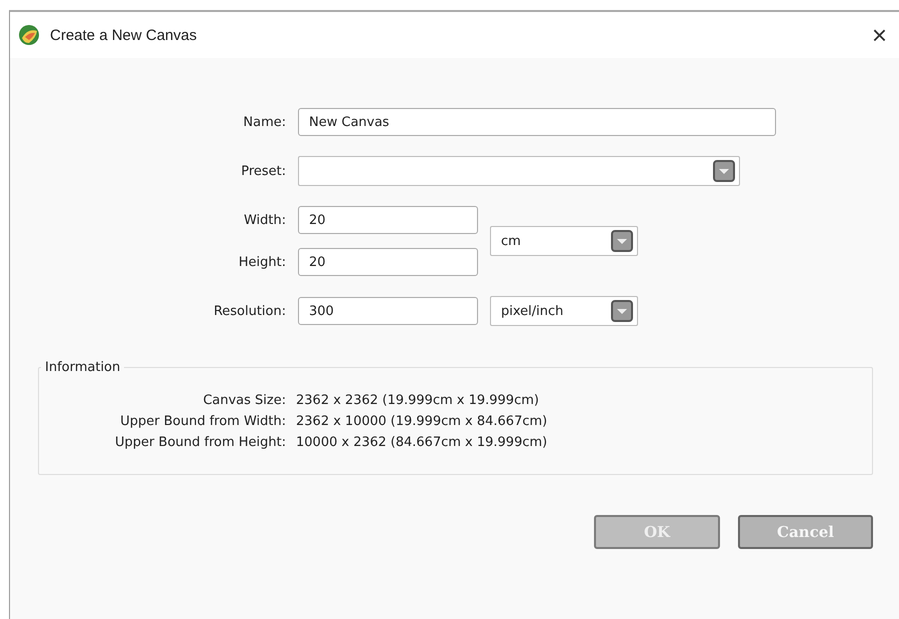 The image size is (899, 619). I want to click on field-label: Name:, so click(264, 122).